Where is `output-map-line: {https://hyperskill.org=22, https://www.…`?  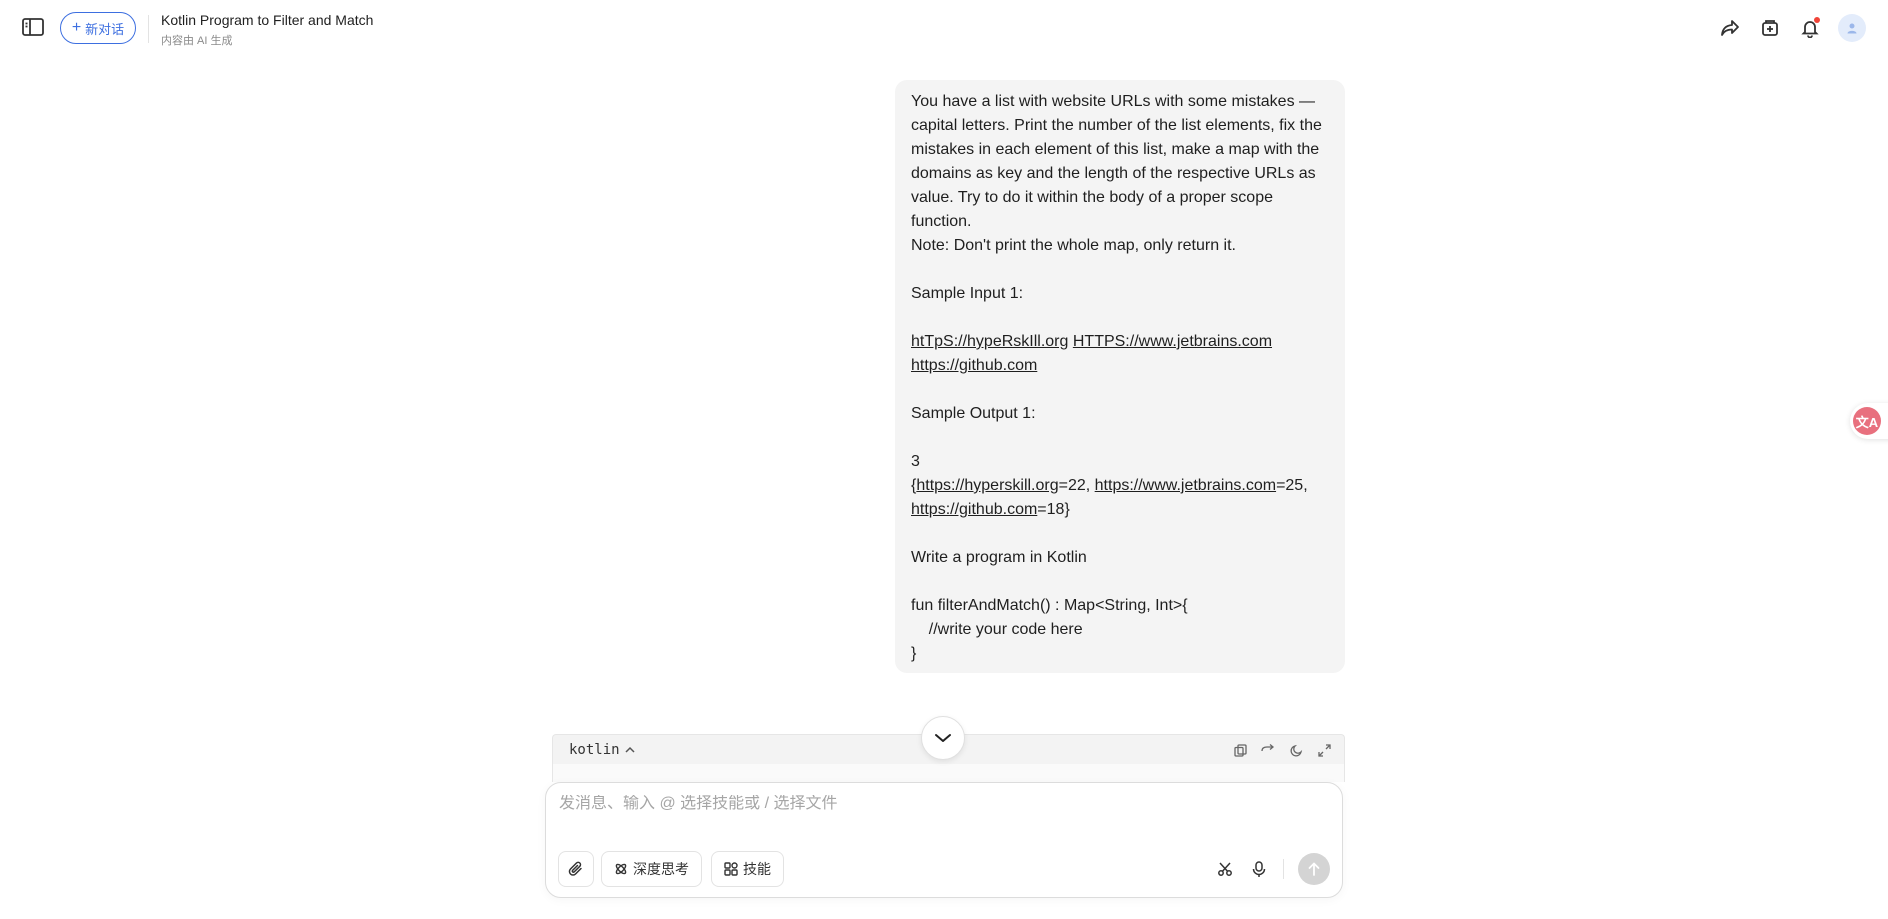
output-map-line: {https://hyperskill.org=22, https://www.… is located at coordinates (1120, 486).